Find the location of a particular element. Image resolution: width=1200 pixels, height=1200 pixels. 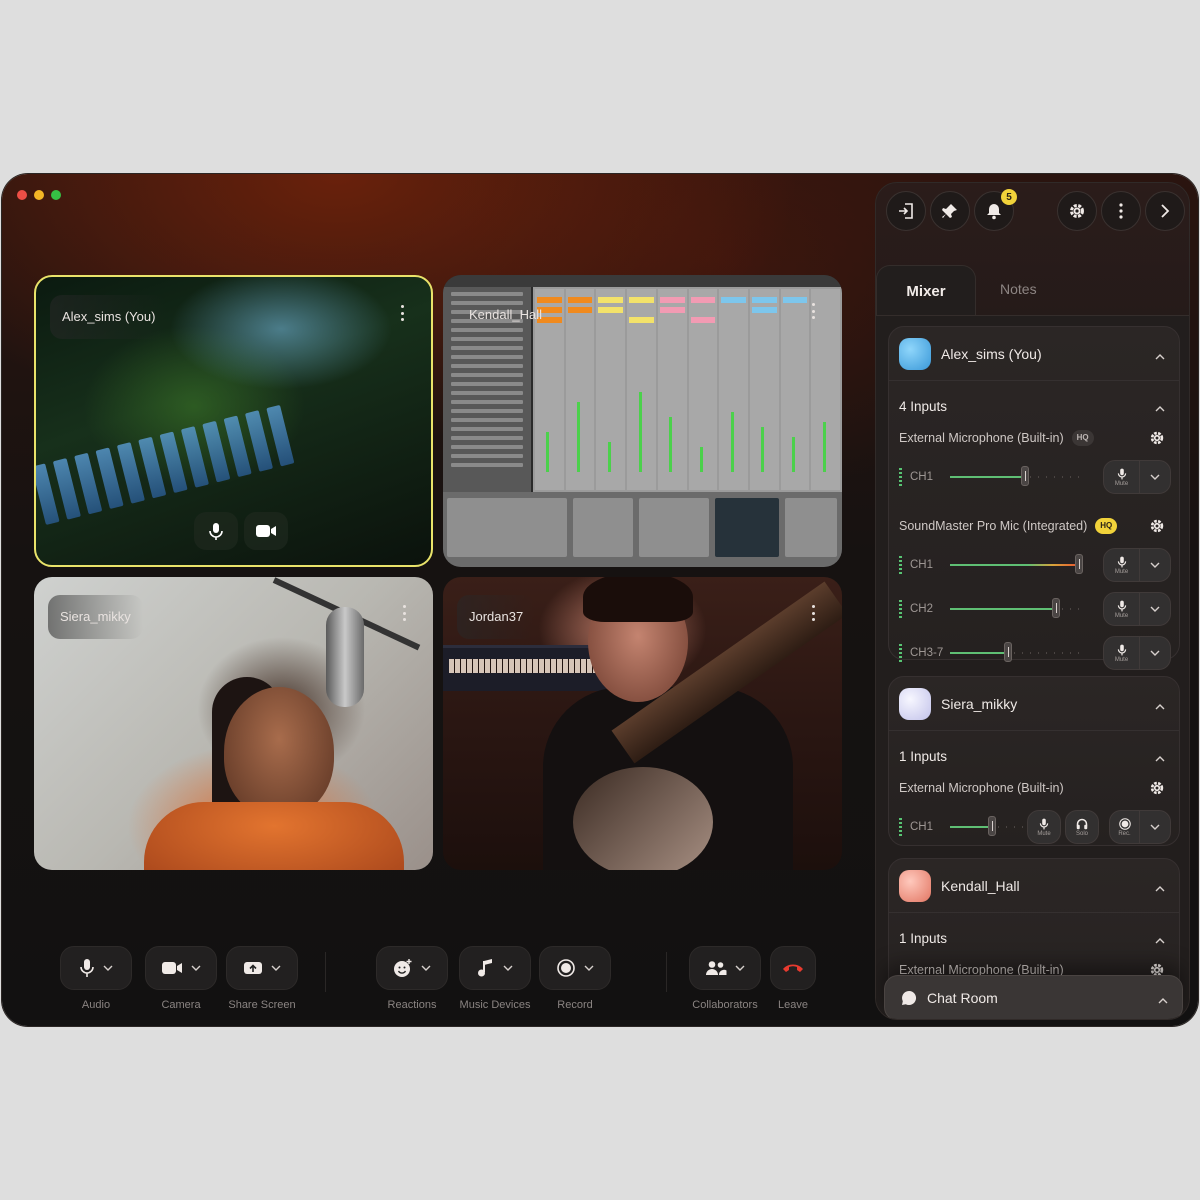

music-devices-button is located at coordinates (495, 968).